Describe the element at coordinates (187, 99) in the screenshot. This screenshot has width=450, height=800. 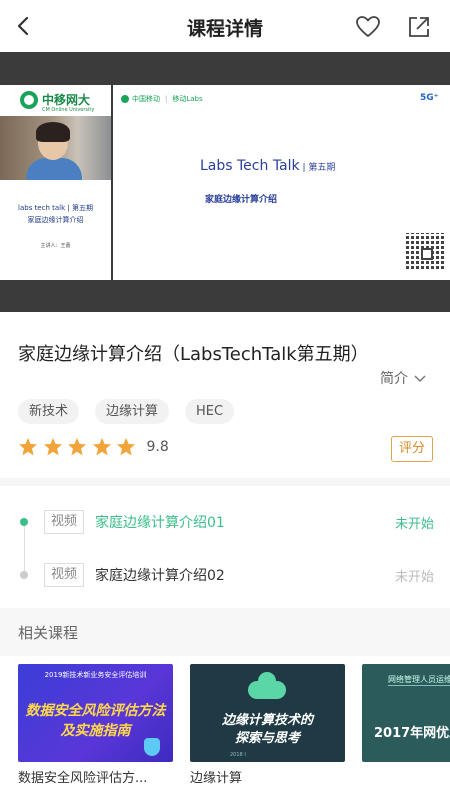
I see `slide-logo-b: 移动Labs` at that location.